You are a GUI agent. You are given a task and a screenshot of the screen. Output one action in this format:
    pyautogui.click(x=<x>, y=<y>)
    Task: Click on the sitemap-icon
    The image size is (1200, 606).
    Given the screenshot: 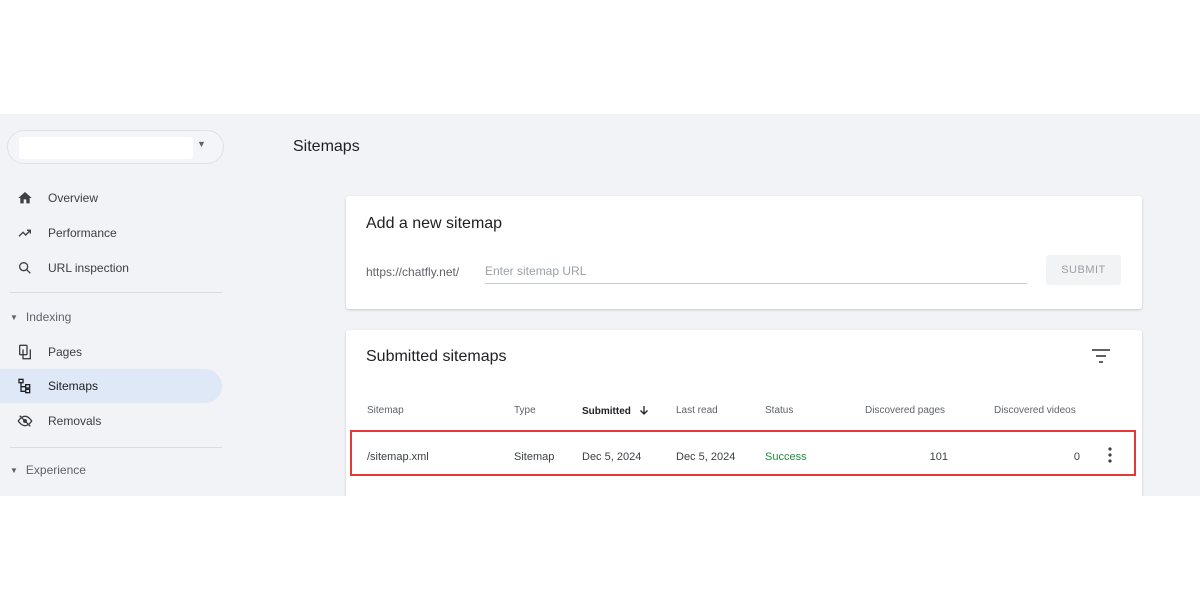 What is the action you would take?
    pyautogui.click(x=24, y=386)
    